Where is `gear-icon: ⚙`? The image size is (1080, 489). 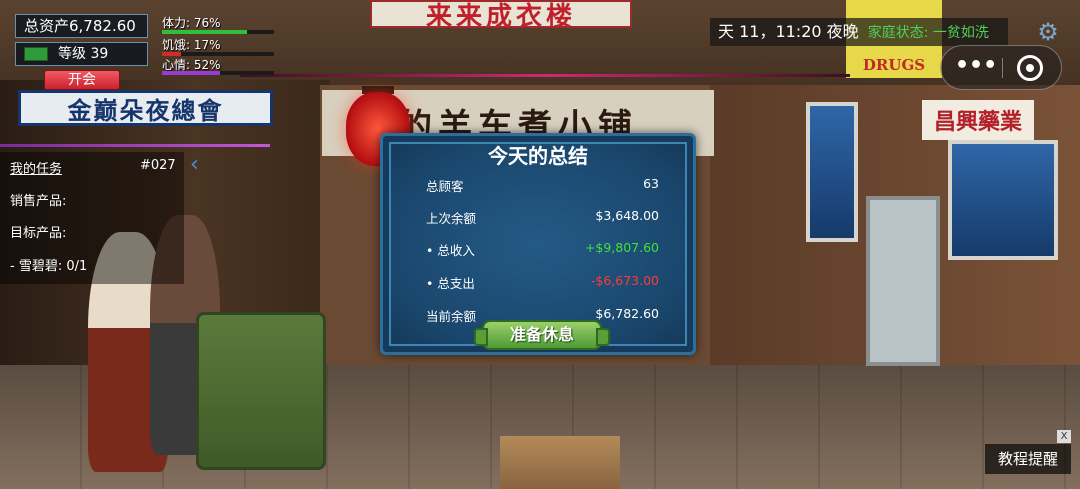
gear-icon: ⚙ is located at coordinates (1048, 32).